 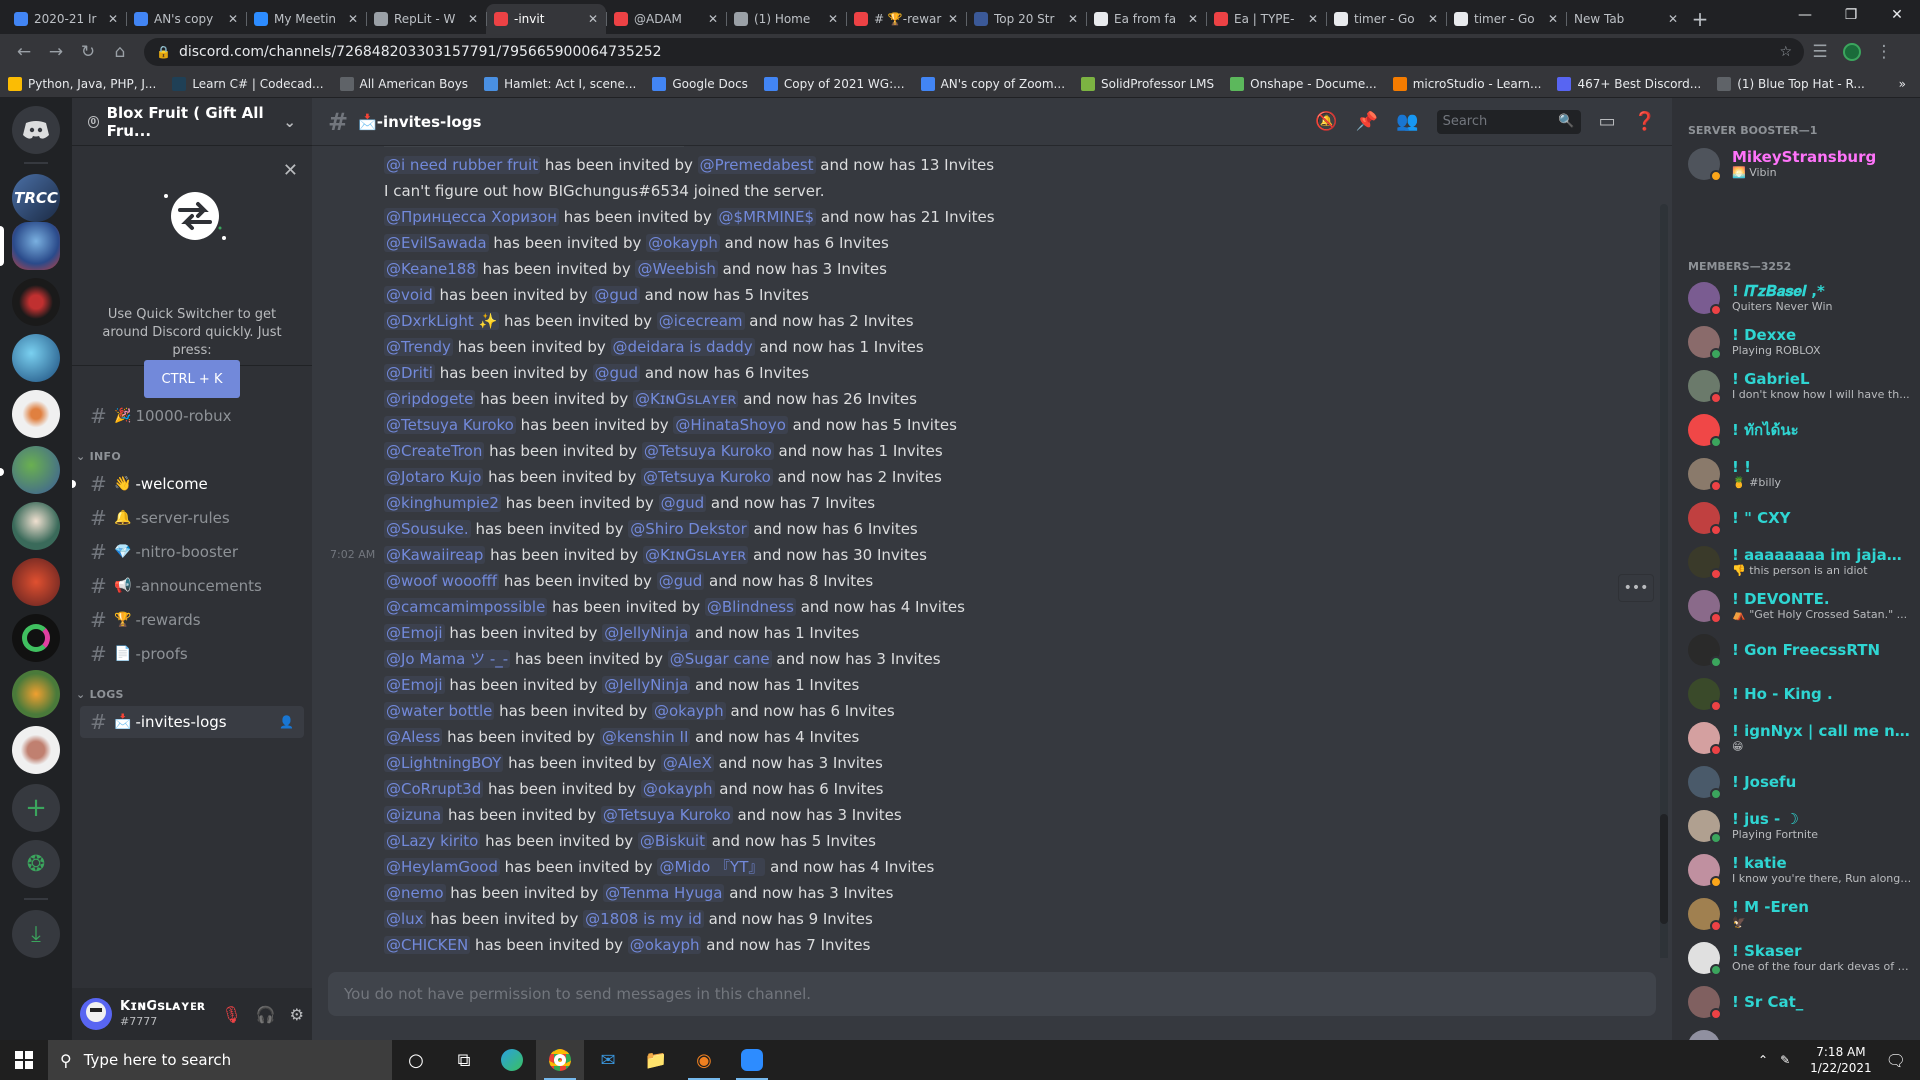 What do you see at coordinates (704, 1060) in the screenshot?
I see `blender-icon: ◉` at bounding box center [704, 1060].